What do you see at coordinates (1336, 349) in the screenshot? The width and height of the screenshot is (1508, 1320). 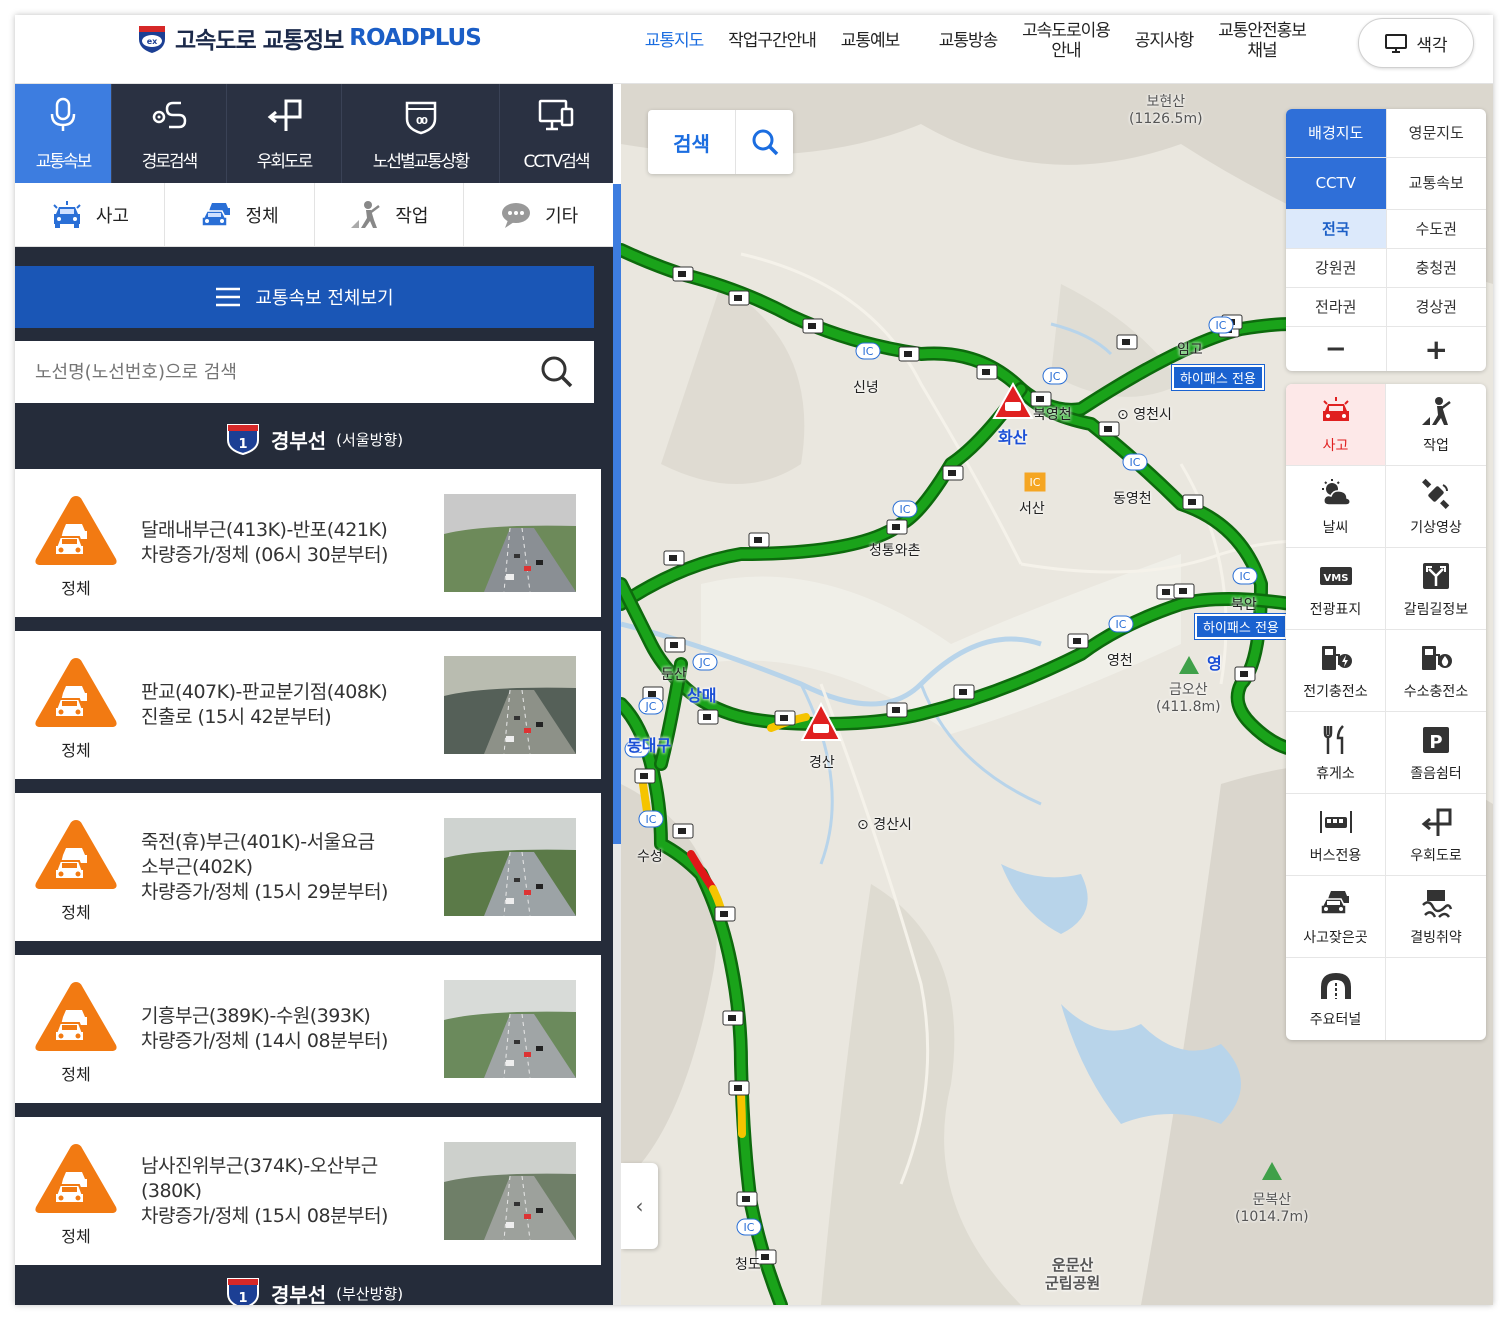 I see `zoom-out-button: −` at bounding box center [1336, 349].